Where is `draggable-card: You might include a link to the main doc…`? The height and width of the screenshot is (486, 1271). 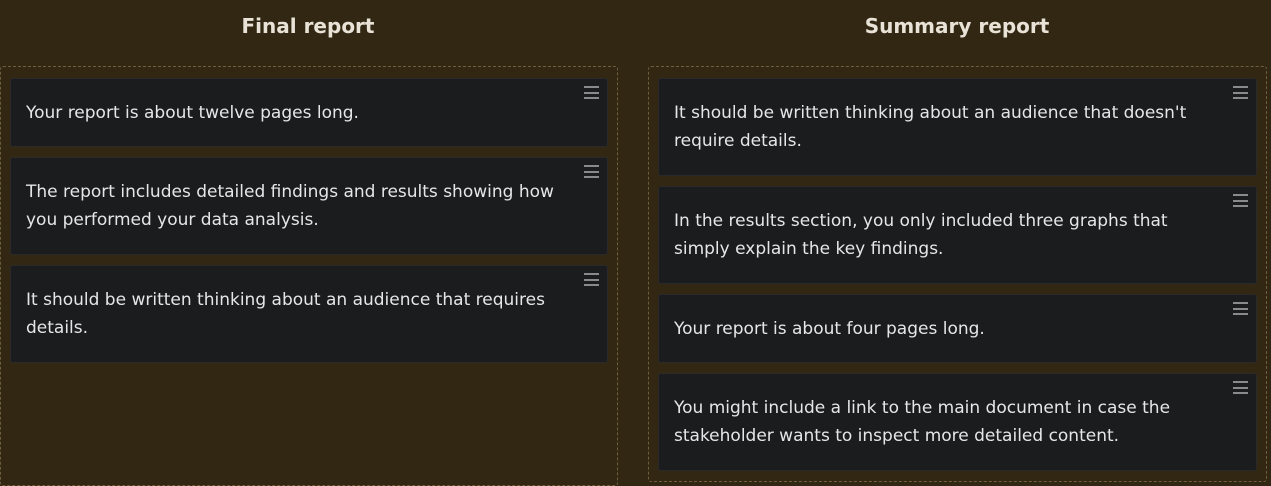
draggable-card: You might include a link to the main doc… is located at coordinates (957, 422).